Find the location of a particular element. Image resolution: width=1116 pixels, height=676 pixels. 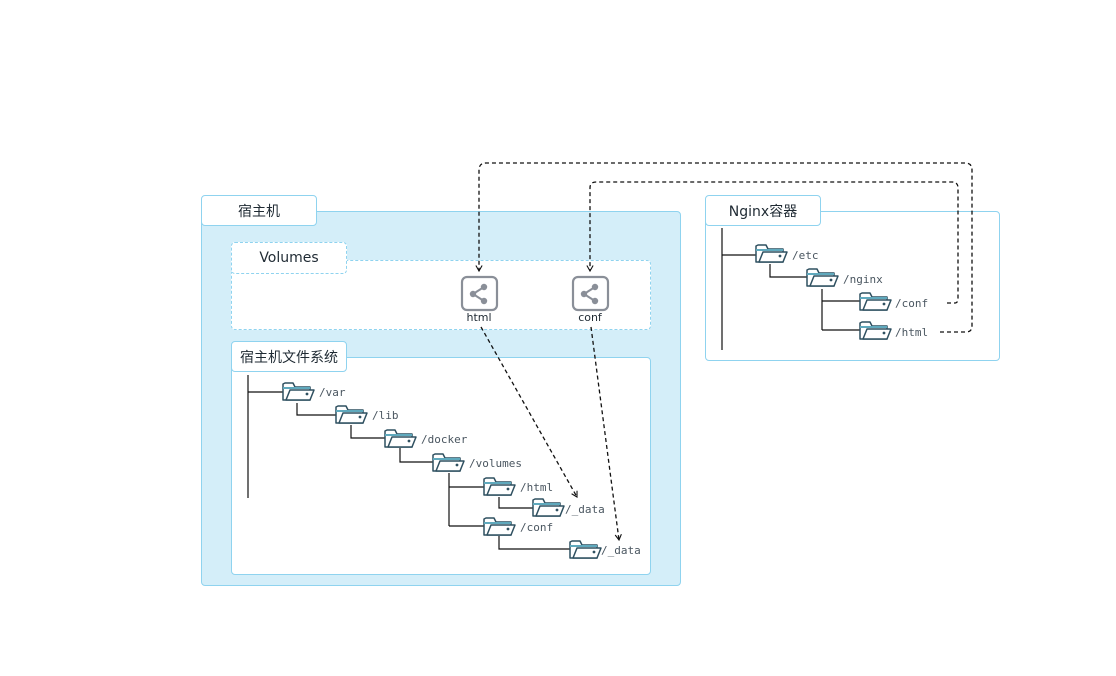

folder-icon-html is located at coordinates (499, 486).